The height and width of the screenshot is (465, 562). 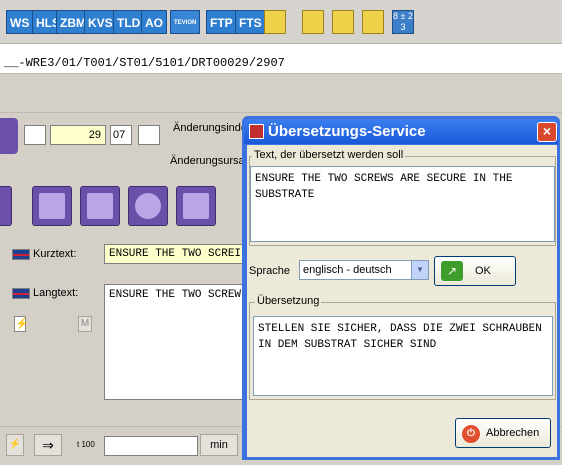 I want to click on ftp-button: FTP, so click(x=221, y=22).